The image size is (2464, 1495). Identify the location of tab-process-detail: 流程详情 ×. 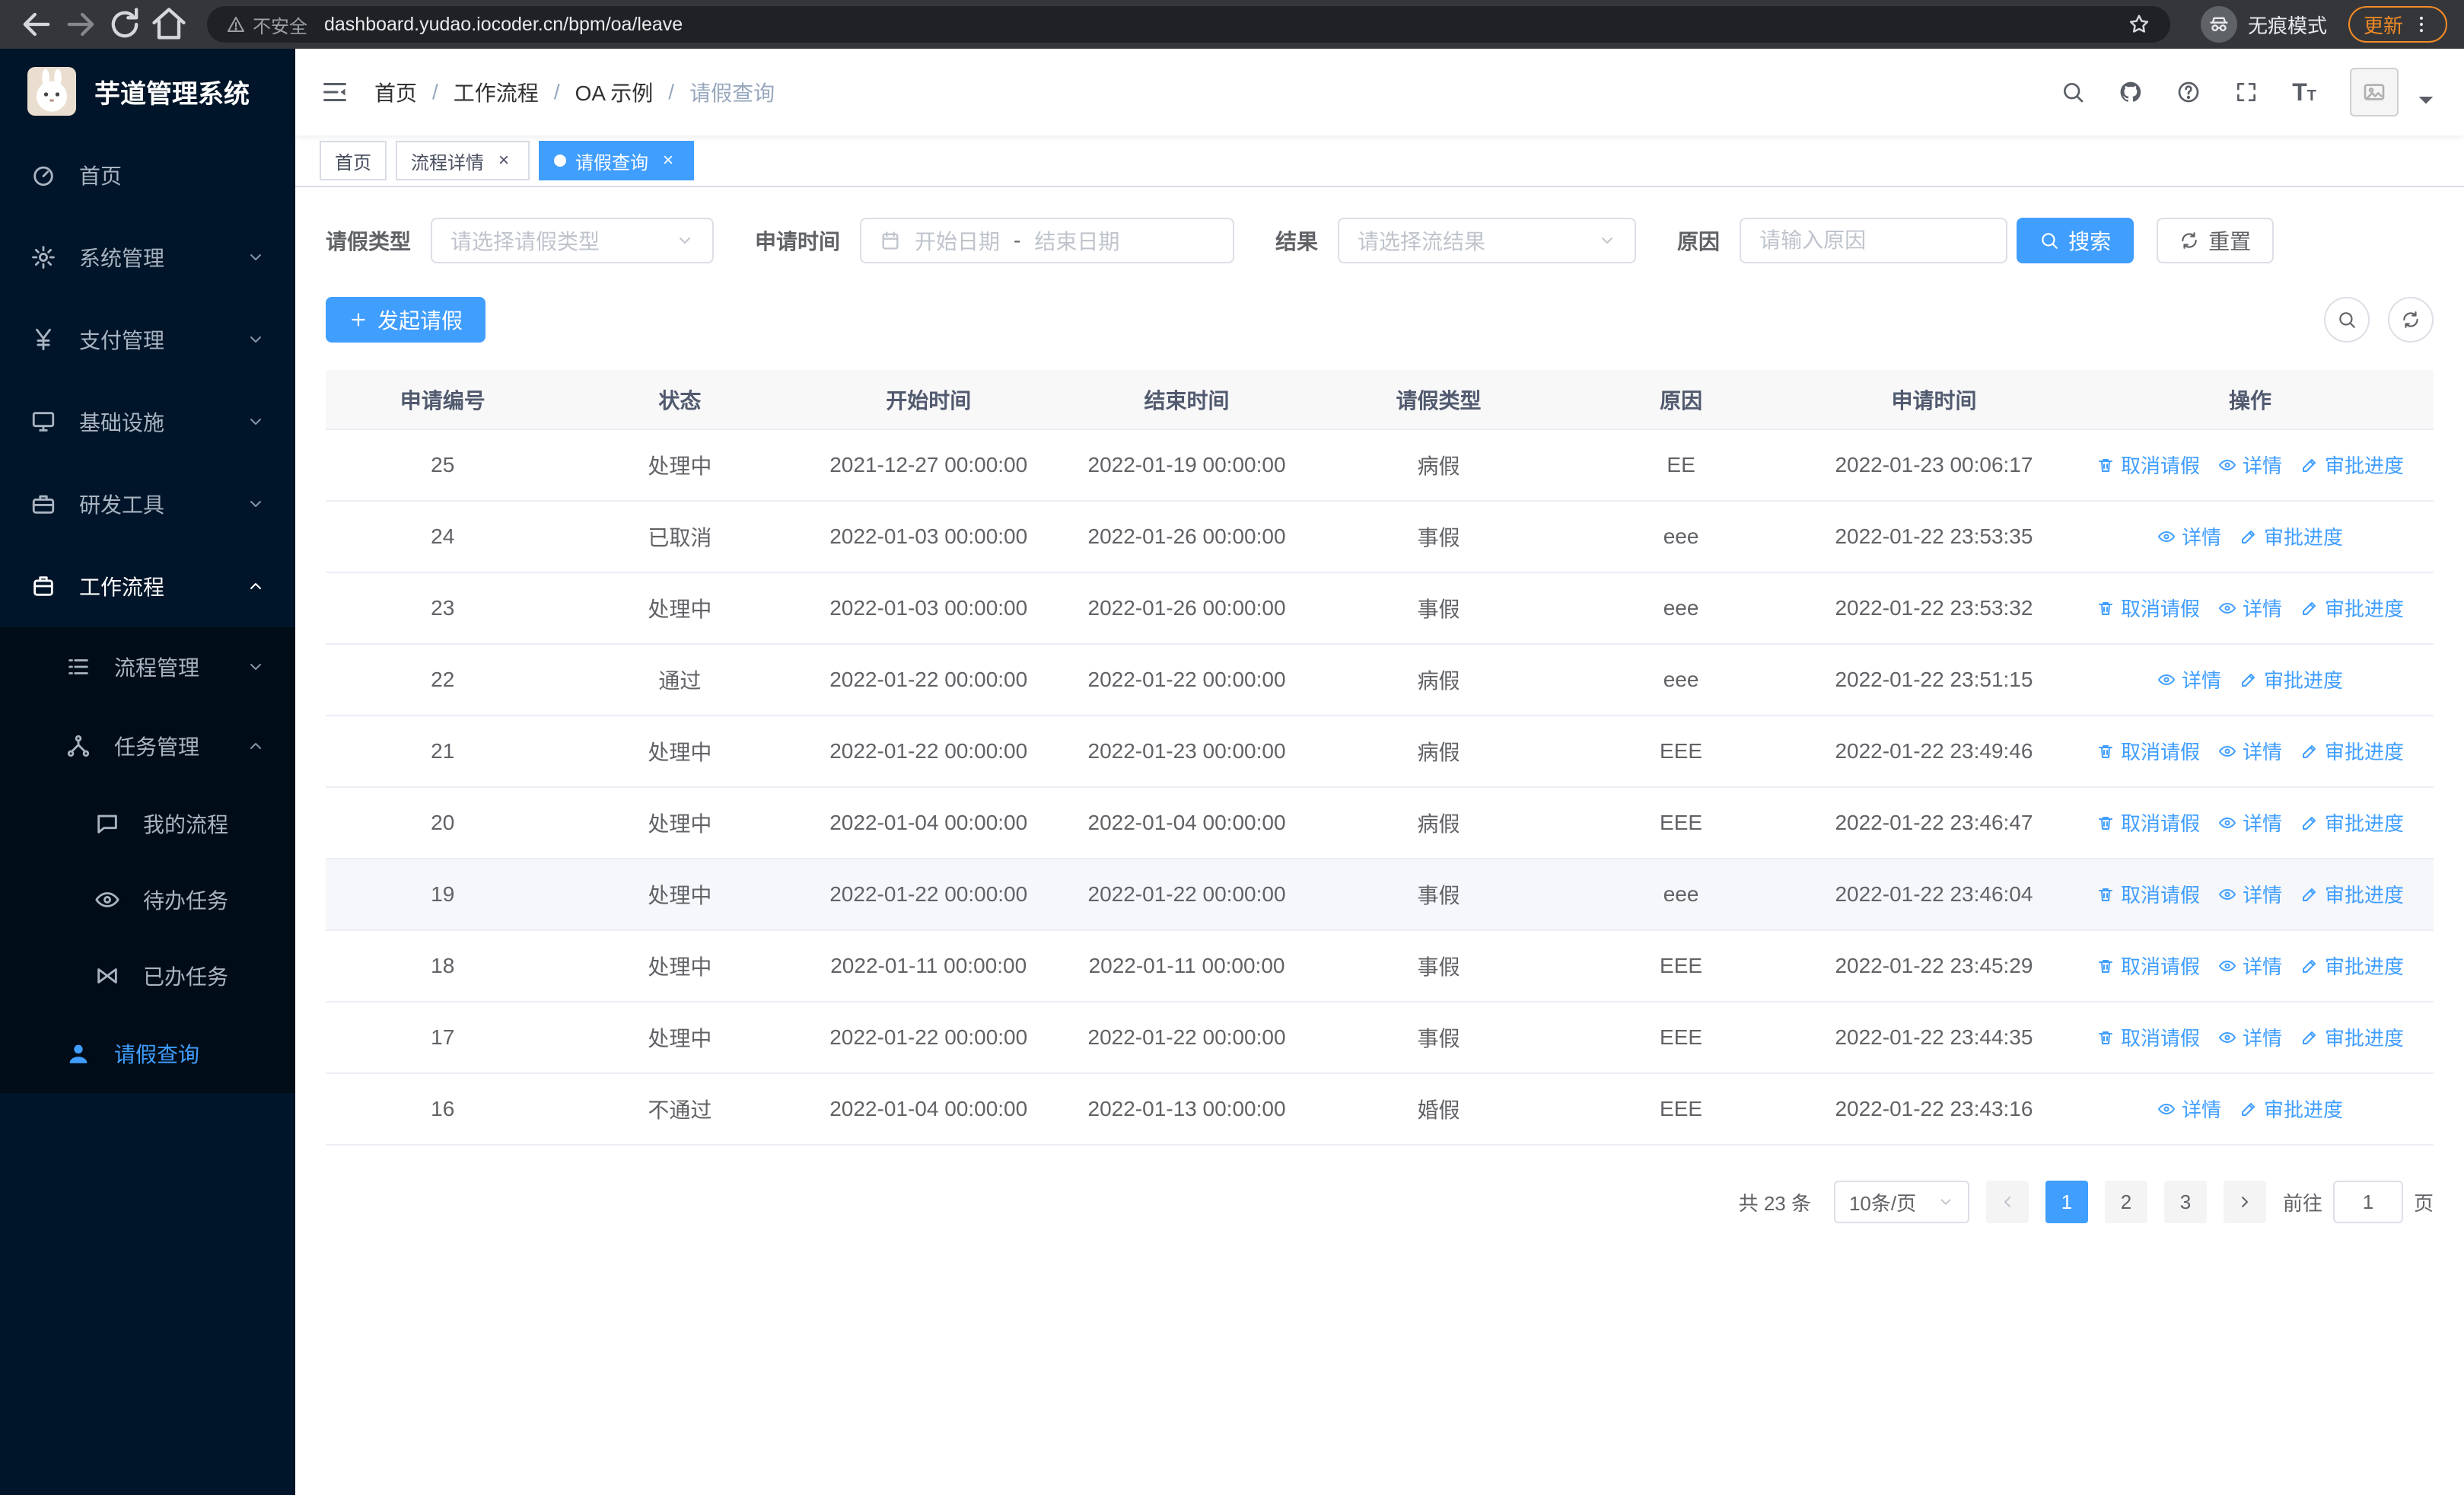
(463, 161).